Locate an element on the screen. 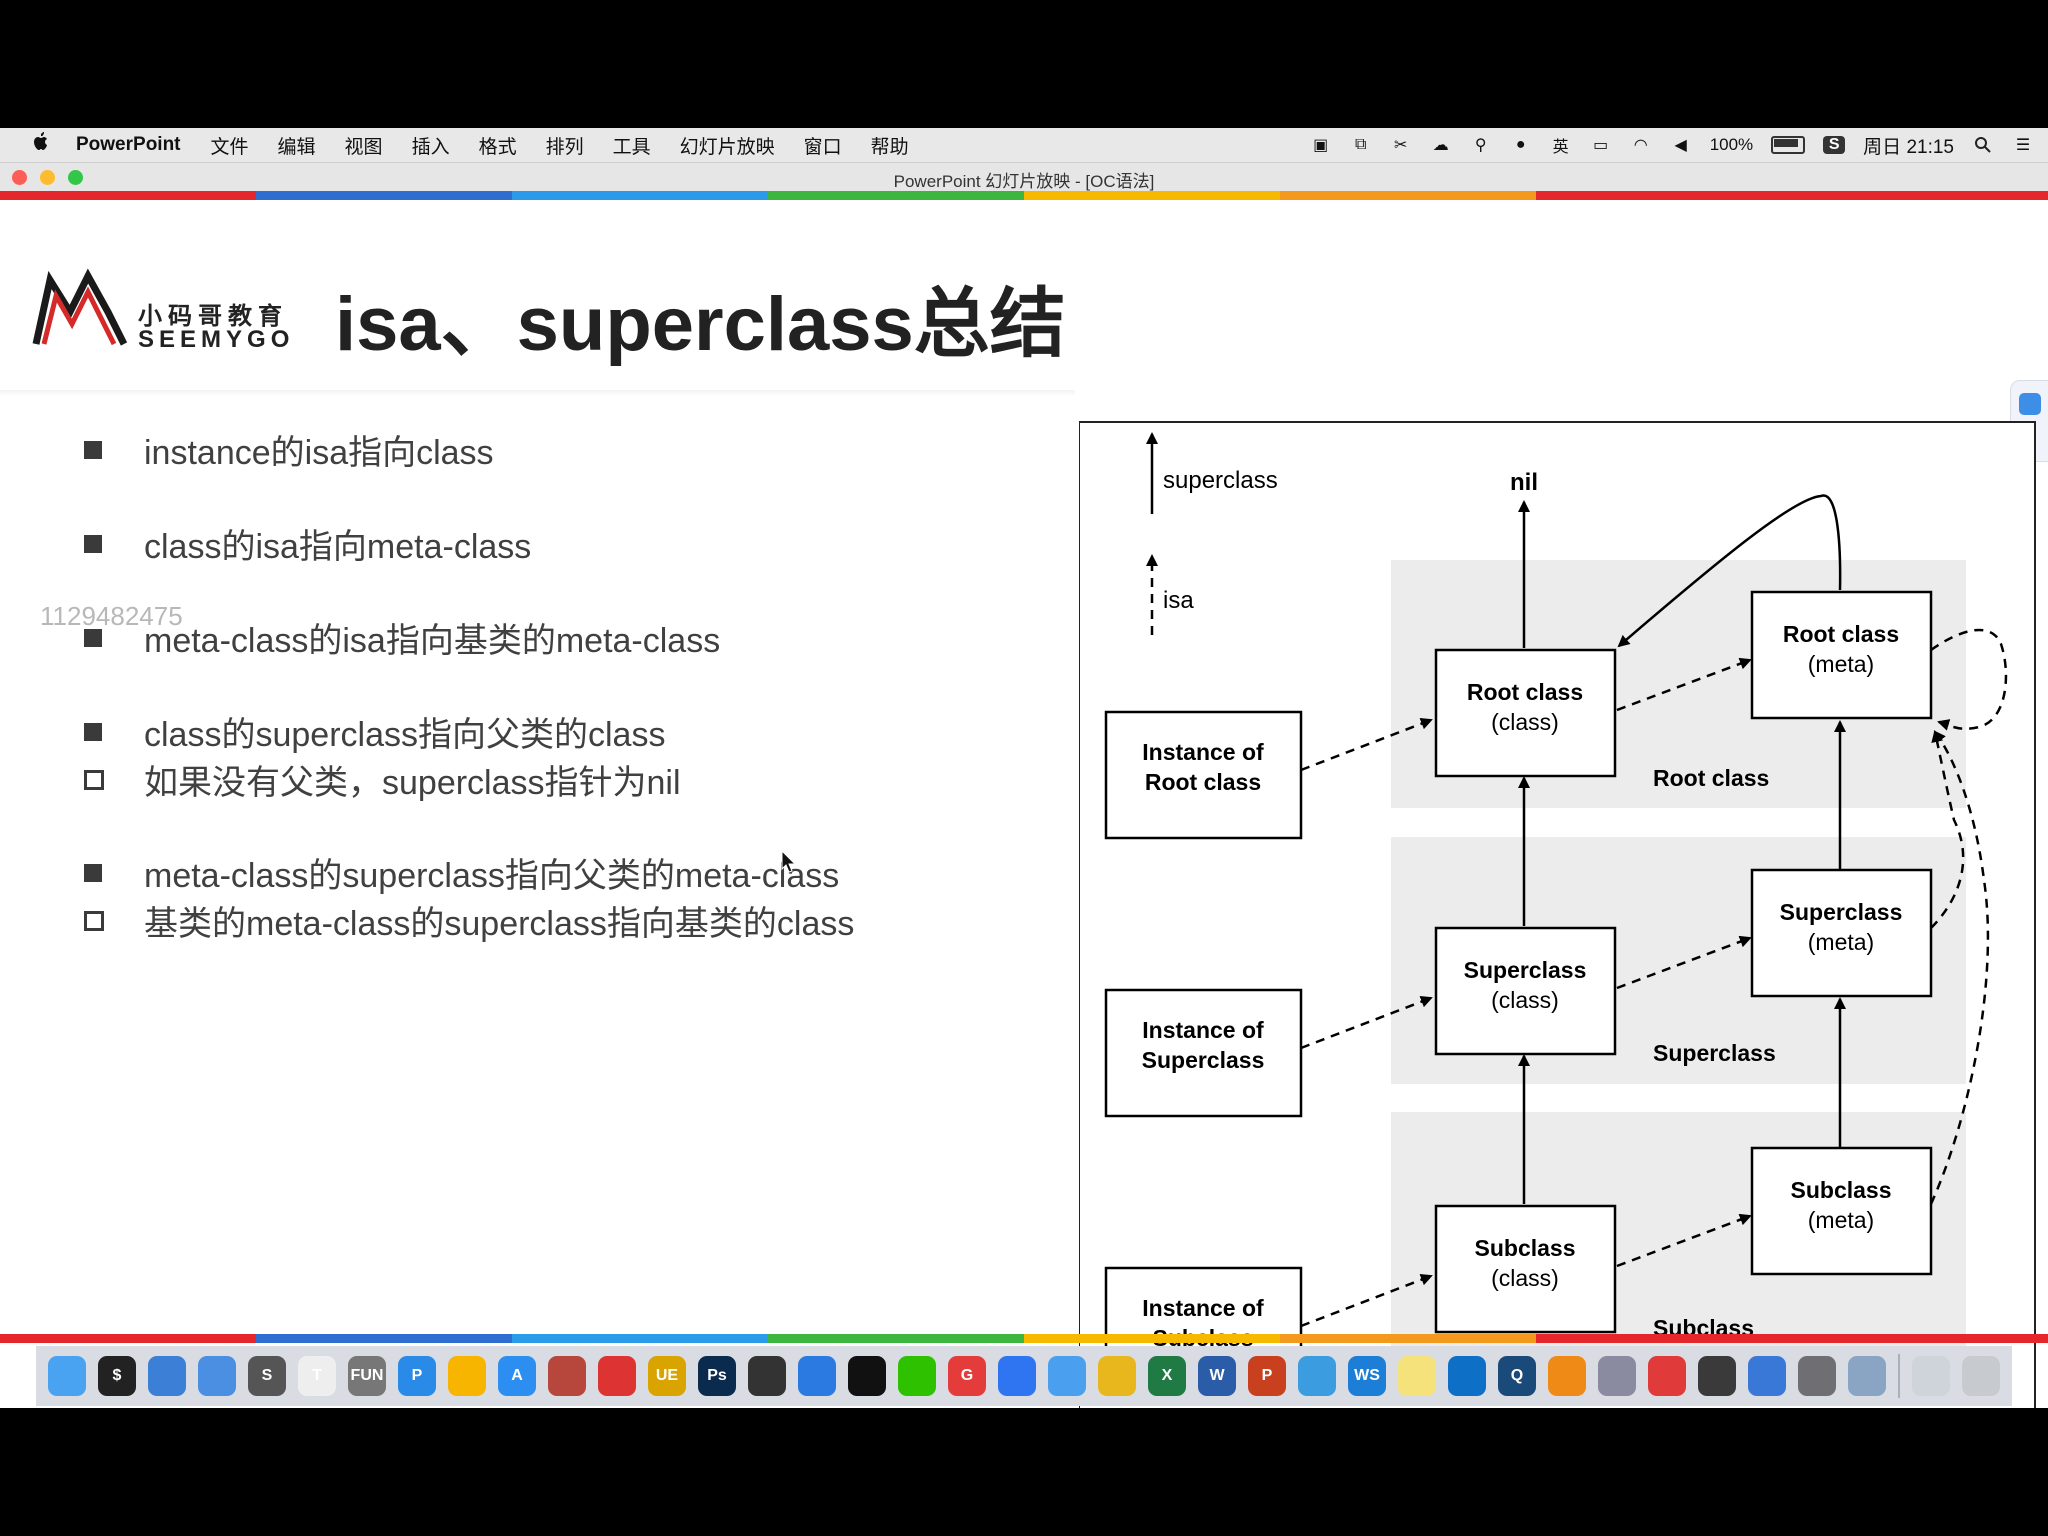 This screenshot has height=1536, width=2048. photoshop-icon: Ps is located at coordinates (717, 1376).